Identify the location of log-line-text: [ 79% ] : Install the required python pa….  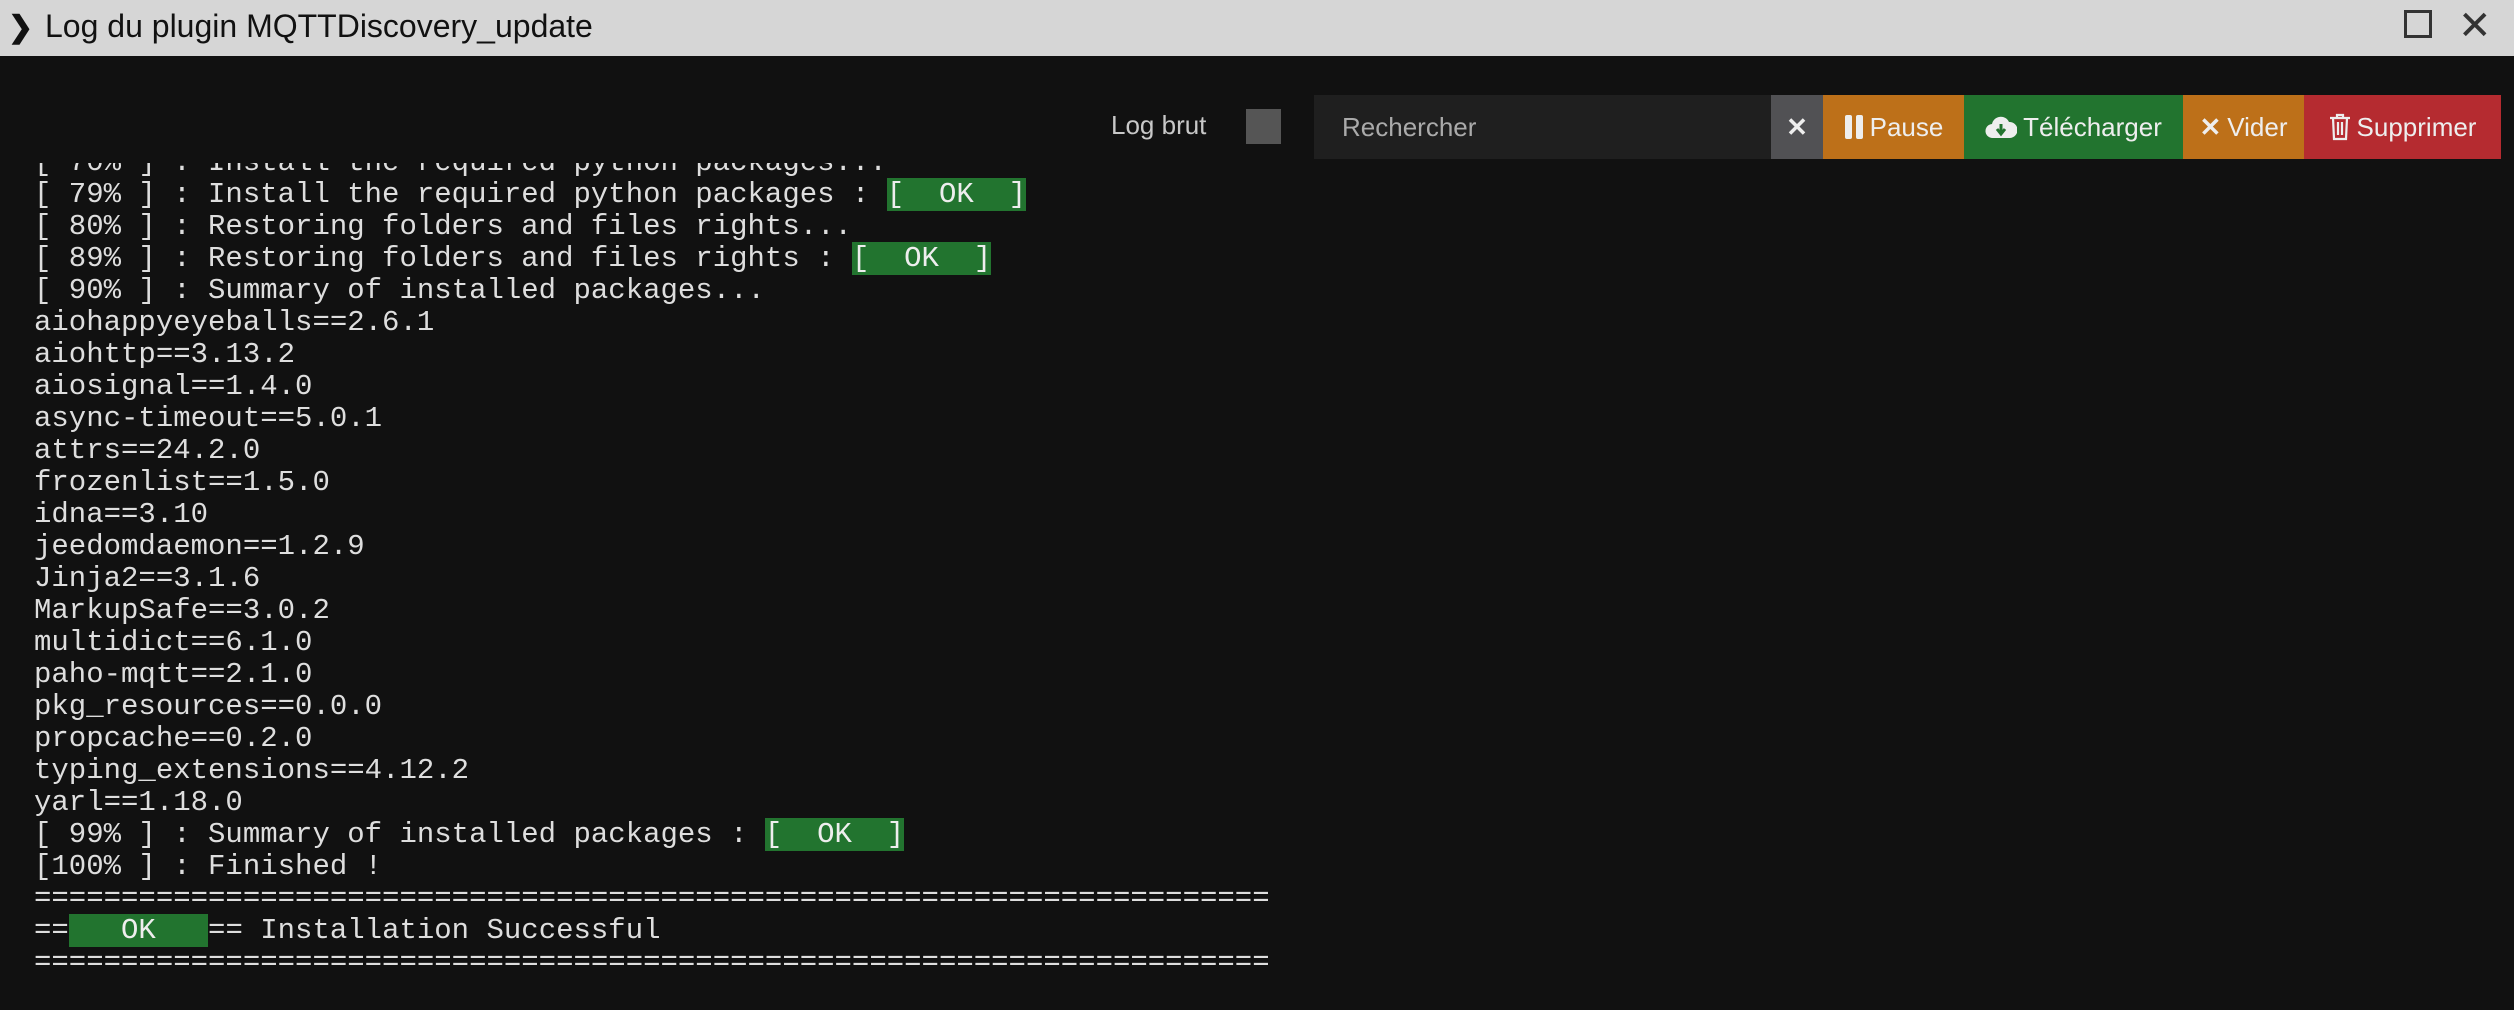
(460, 194).